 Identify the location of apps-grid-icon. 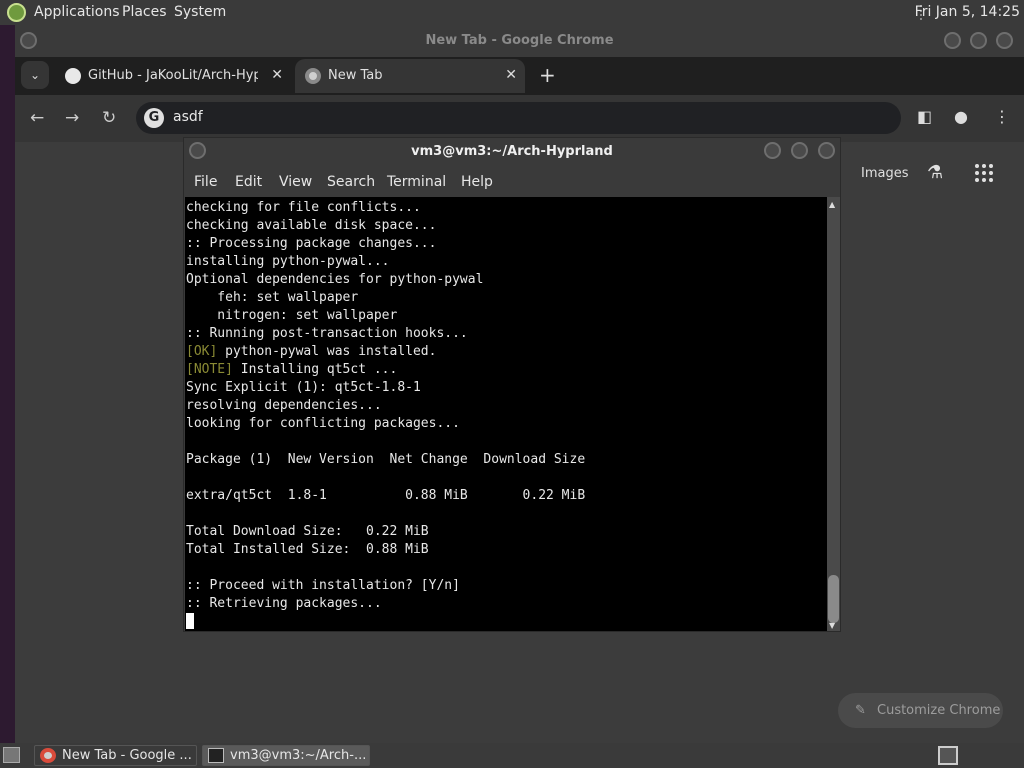
(984, 173).